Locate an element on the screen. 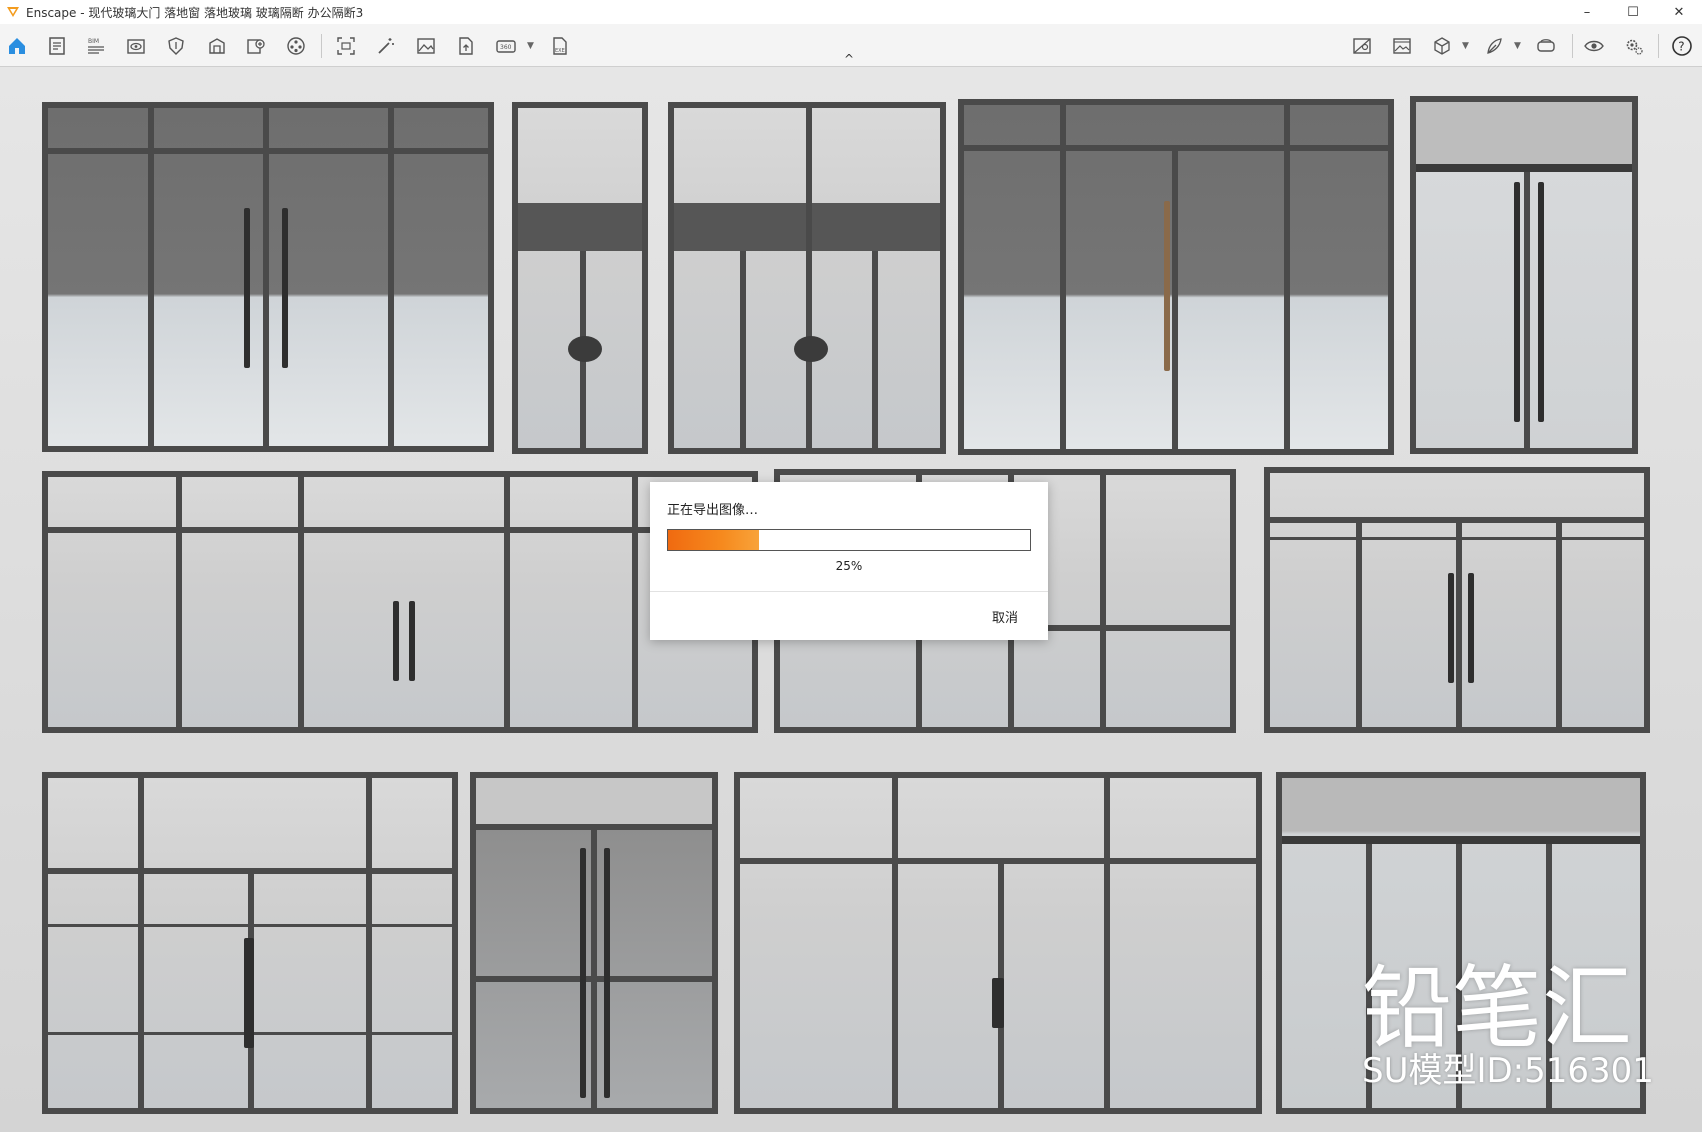  panorama-360-icon: 360 is located at coordinates (506, 46).